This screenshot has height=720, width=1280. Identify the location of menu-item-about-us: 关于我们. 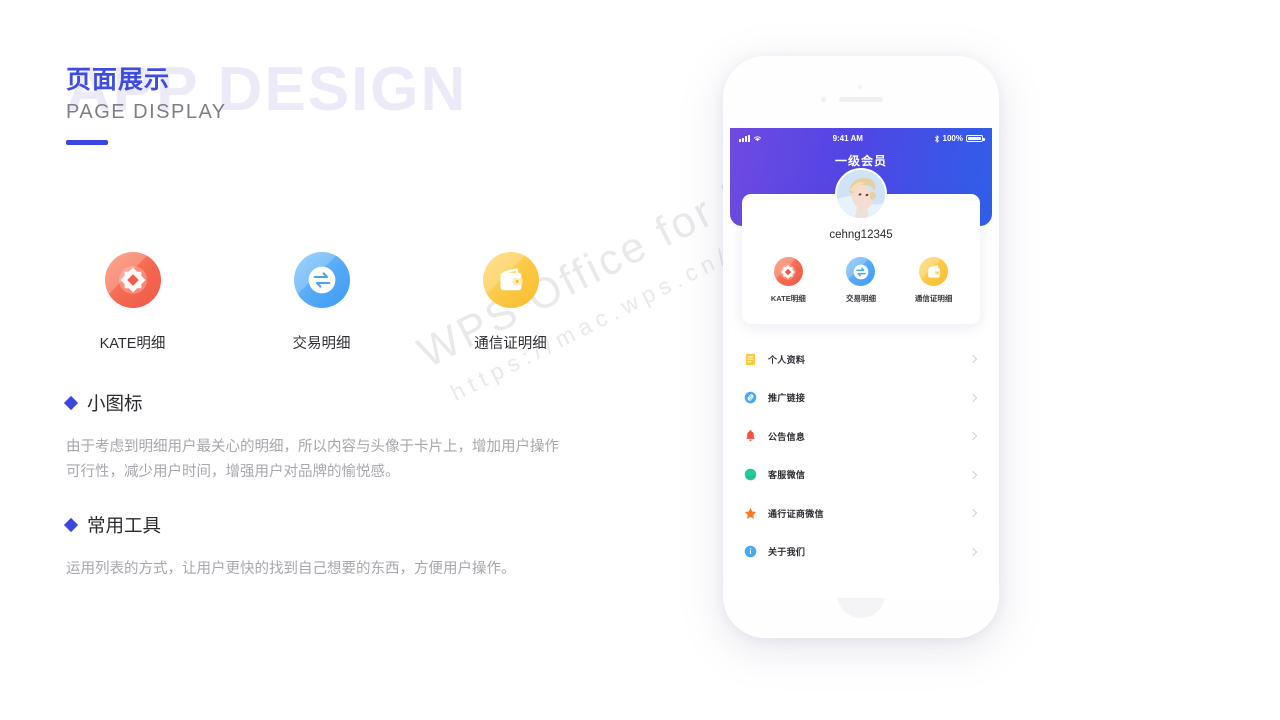
(861, 552).